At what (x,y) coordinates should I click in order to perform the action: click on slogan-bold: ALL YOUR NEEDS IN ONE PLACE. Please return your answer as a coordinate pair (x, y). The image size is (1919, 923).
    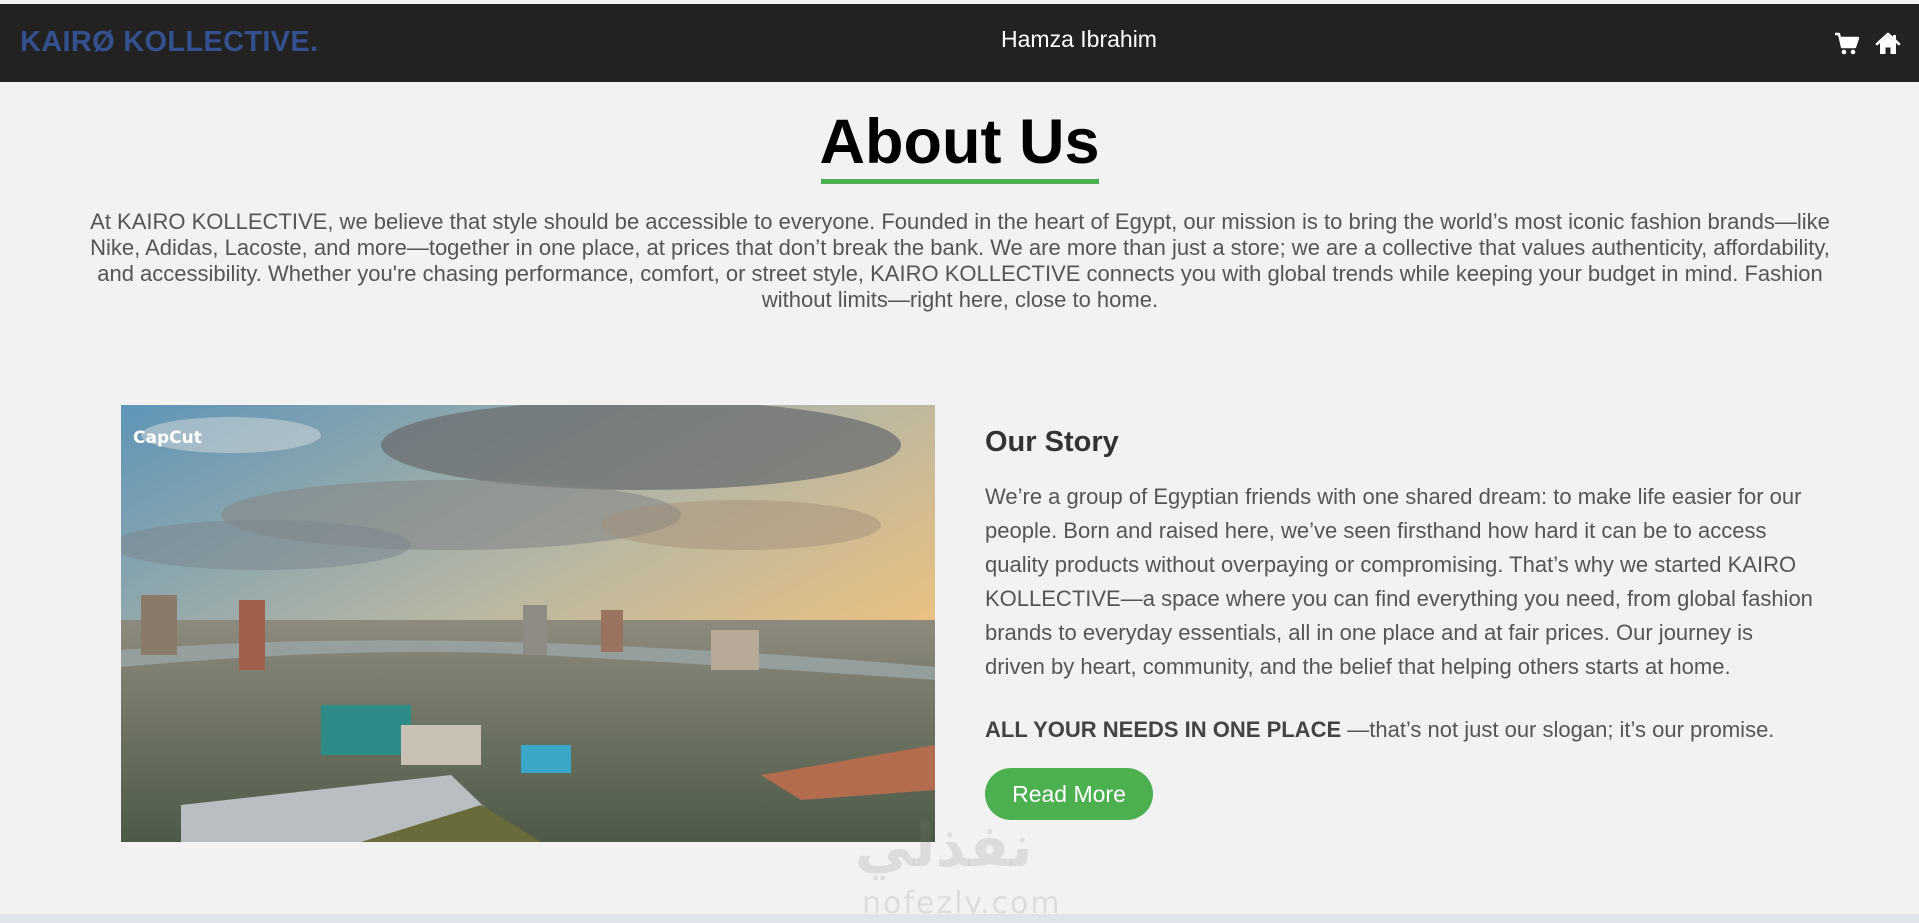
    Looking at the image, I should click on (1163, 729).